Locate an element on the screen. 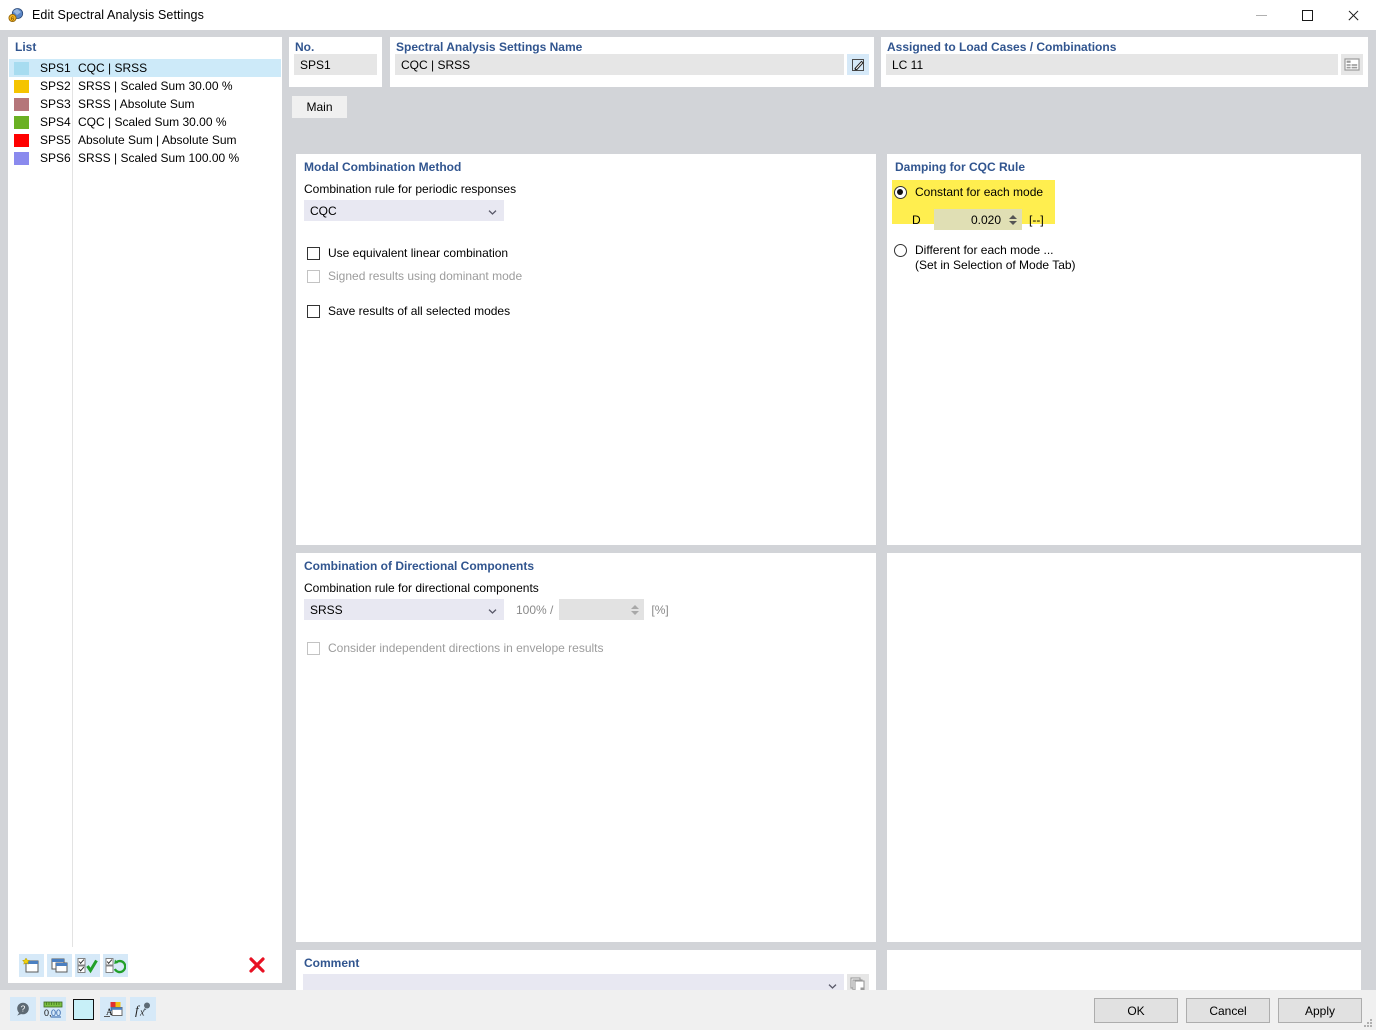  list-item-label: CQC | SRSS is located at coordinates (113, 68).